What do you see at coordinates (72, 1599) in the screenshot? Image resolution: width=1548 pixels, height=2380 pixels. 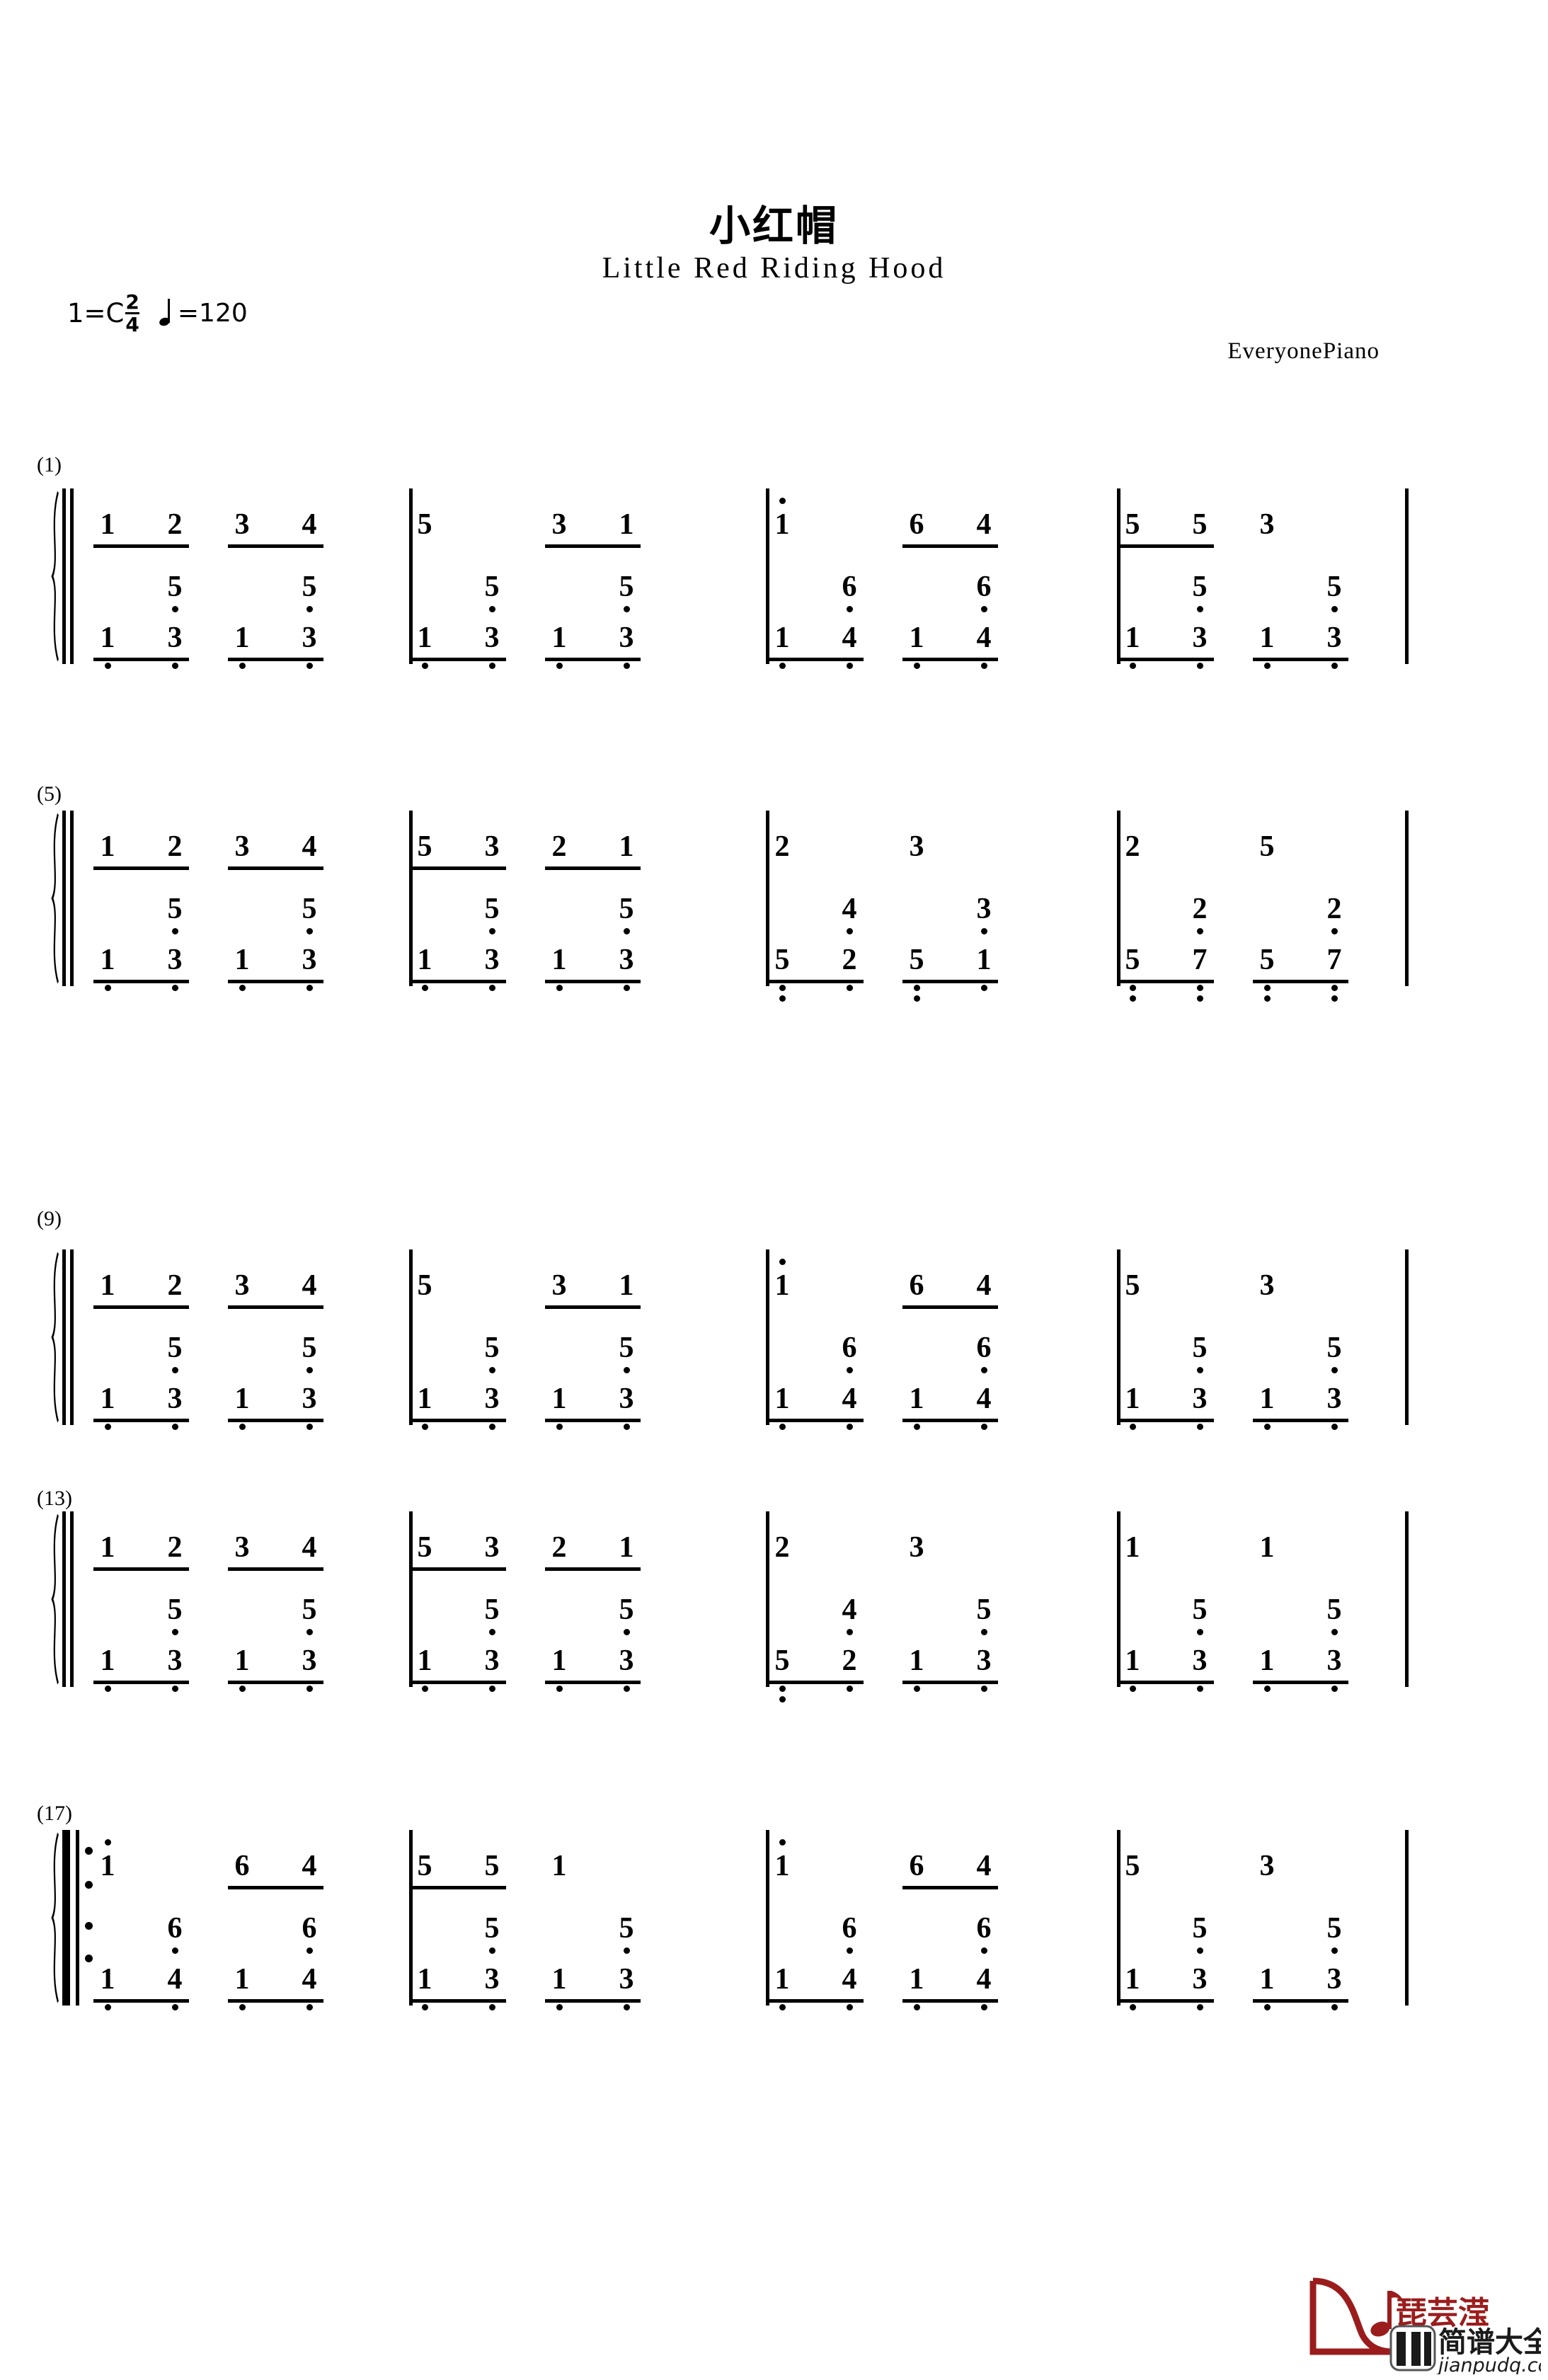 I see `start-barline` at bounding box center [72, 1599].